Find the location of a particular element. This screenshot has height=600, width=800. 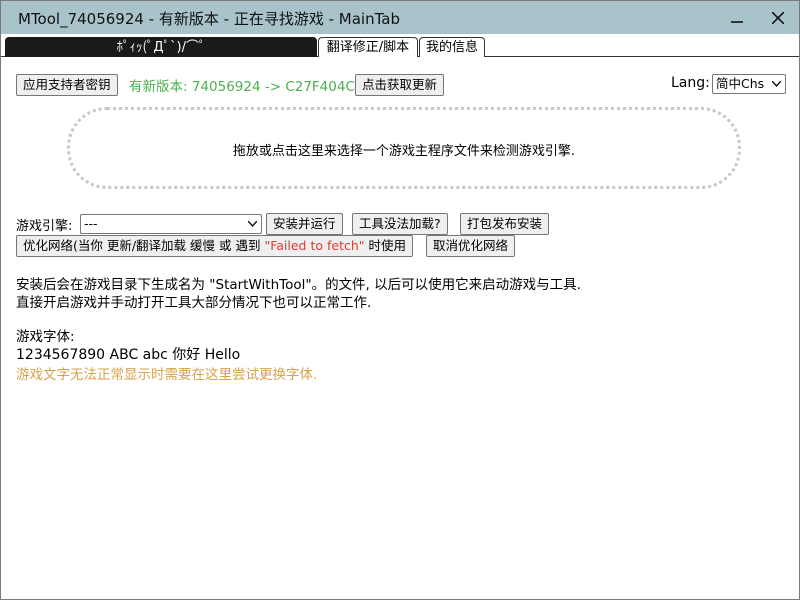

title-bar: MTool_74056924 - 有新版本 - 正在寻找游戏 - MainTab is located at coordinates (400, 17).